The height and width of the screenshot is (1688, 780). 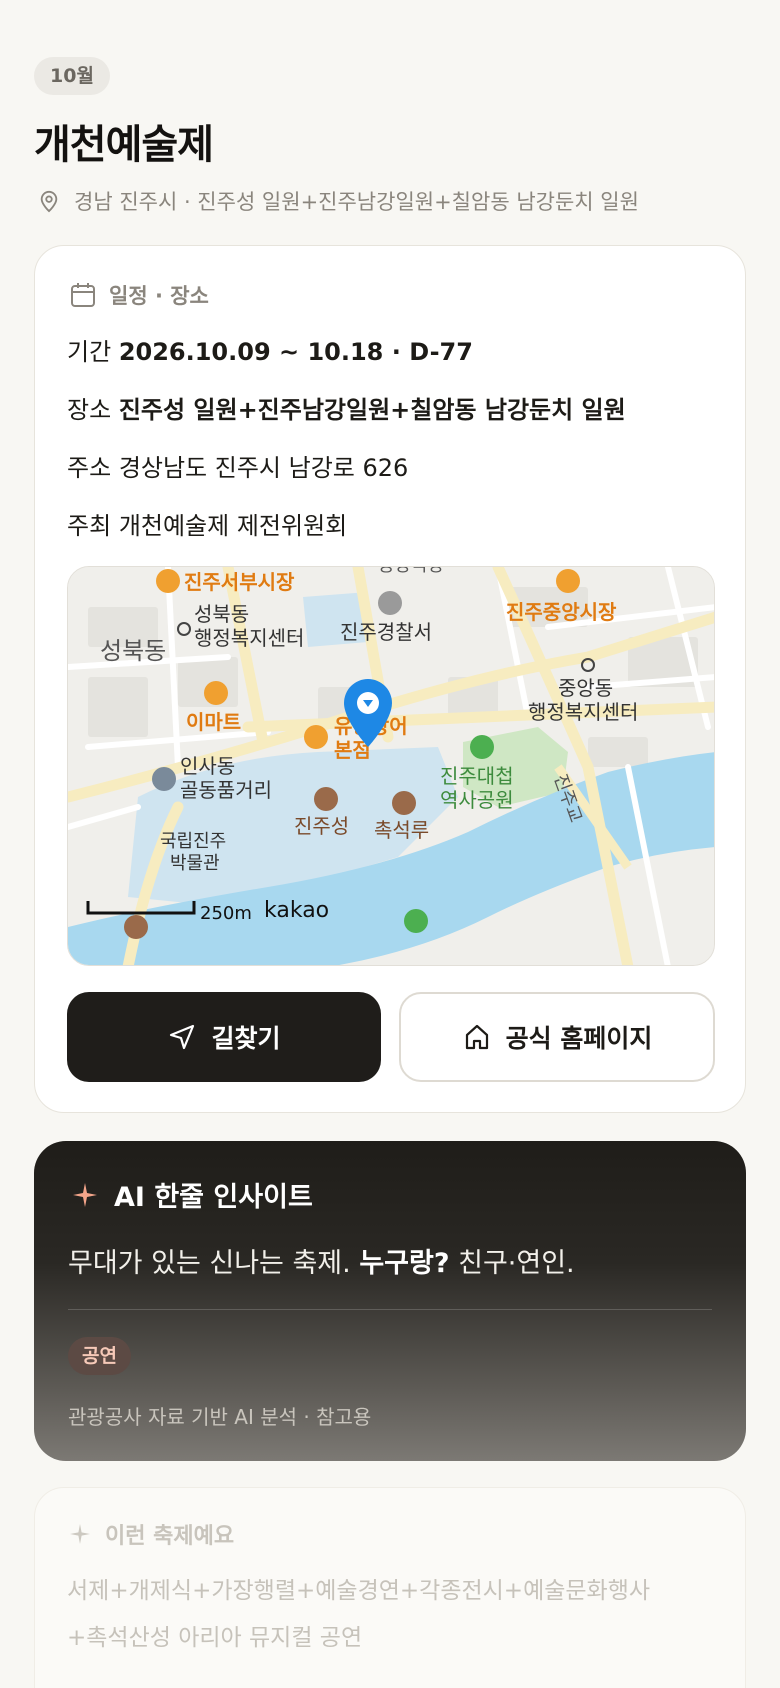 What do you see at coordinates (164, 779) in the screenshot?
I see `flag-icon` at bounding box center [164, 779].